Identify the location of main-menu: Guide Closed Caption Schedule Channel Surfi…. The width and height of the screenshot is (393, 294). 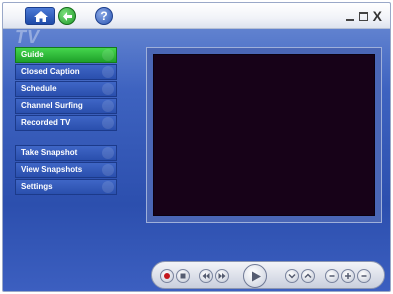
(66, 121).